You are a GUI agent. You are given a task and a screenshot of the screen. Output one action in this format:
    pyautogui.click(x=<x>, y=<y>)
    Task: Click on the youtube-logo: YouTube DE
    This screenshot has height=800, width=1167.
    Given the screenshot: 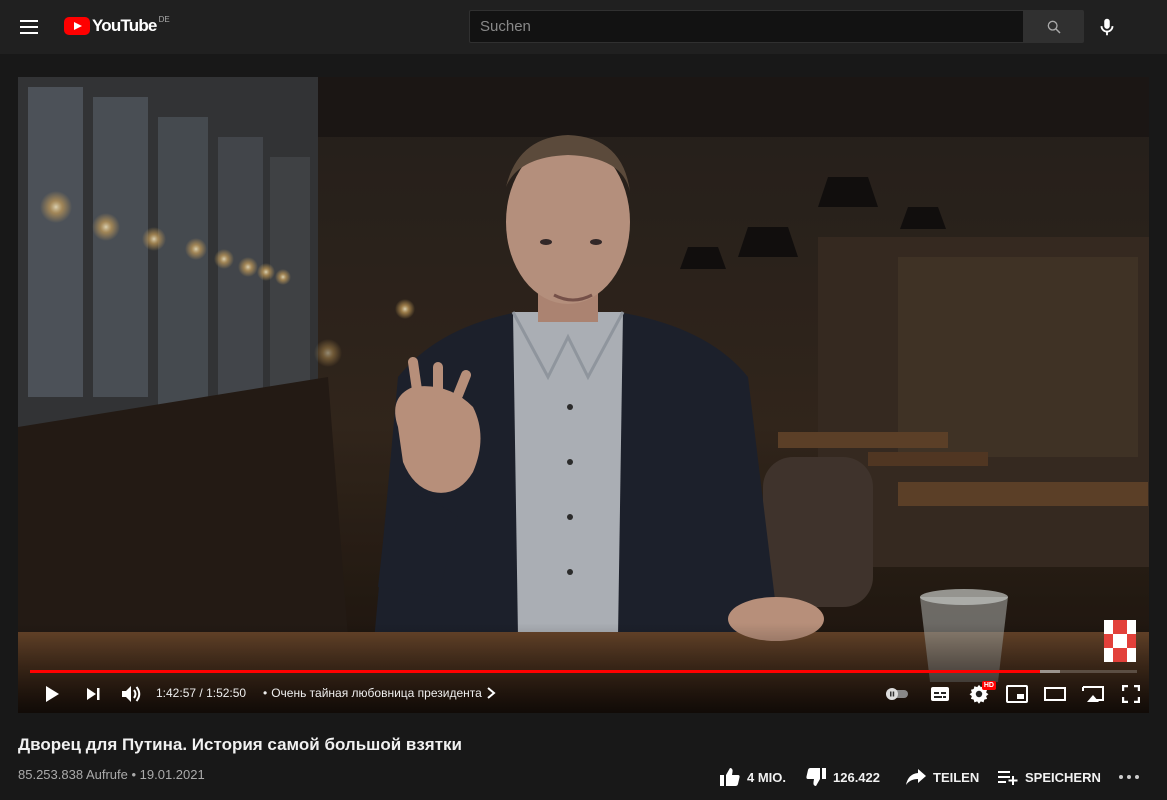 What is the action you would take?
    pyautogui.click(x=117, y=25)
    